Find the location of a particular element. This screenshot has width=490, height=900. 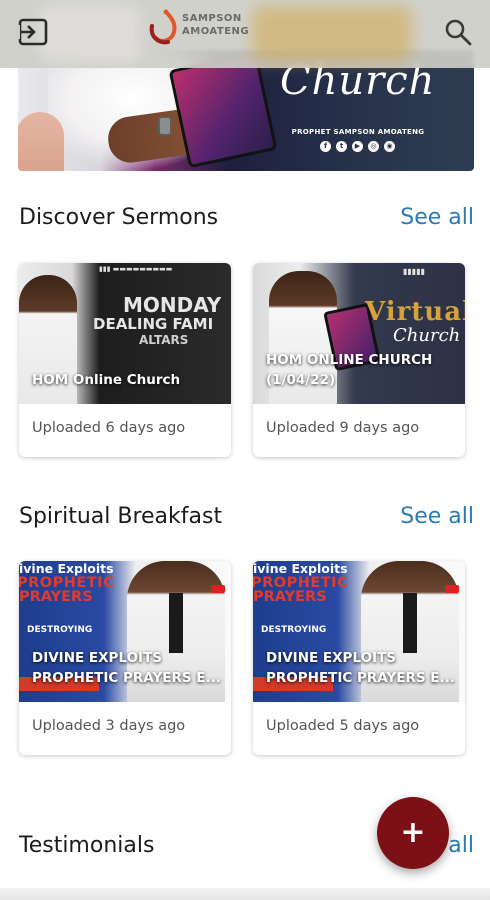

app-bar-blur-right is located at coordinates (332, 34).